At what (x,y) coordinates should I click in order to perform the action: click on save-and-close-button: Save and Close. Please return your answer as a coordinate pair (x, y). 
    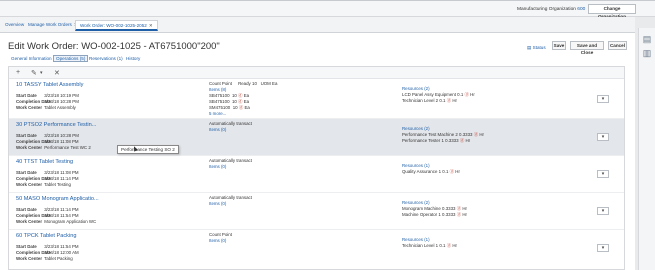
    Looking at the image, I should click on (587, 48).